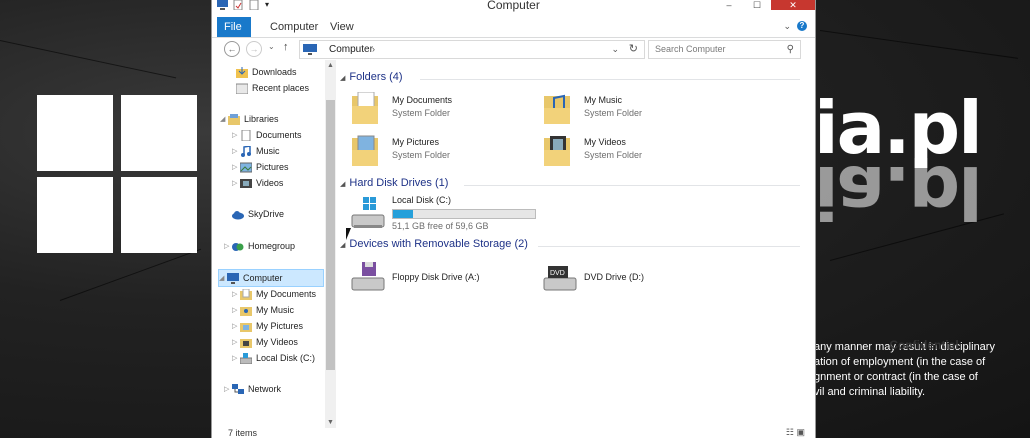 Image resolution: width=1030 pixels, height=438 pixels. I want to click on folder-tile-my-videos: My Videos System Folder, so click(632, 152).